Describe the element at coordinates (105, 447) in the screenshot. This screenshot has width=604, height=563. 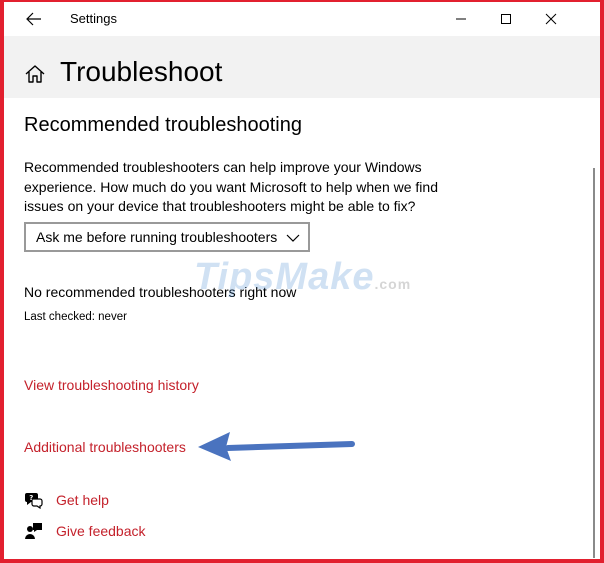
I see `additional-troubleshooters-link: Additional troubleshooters` at that location.